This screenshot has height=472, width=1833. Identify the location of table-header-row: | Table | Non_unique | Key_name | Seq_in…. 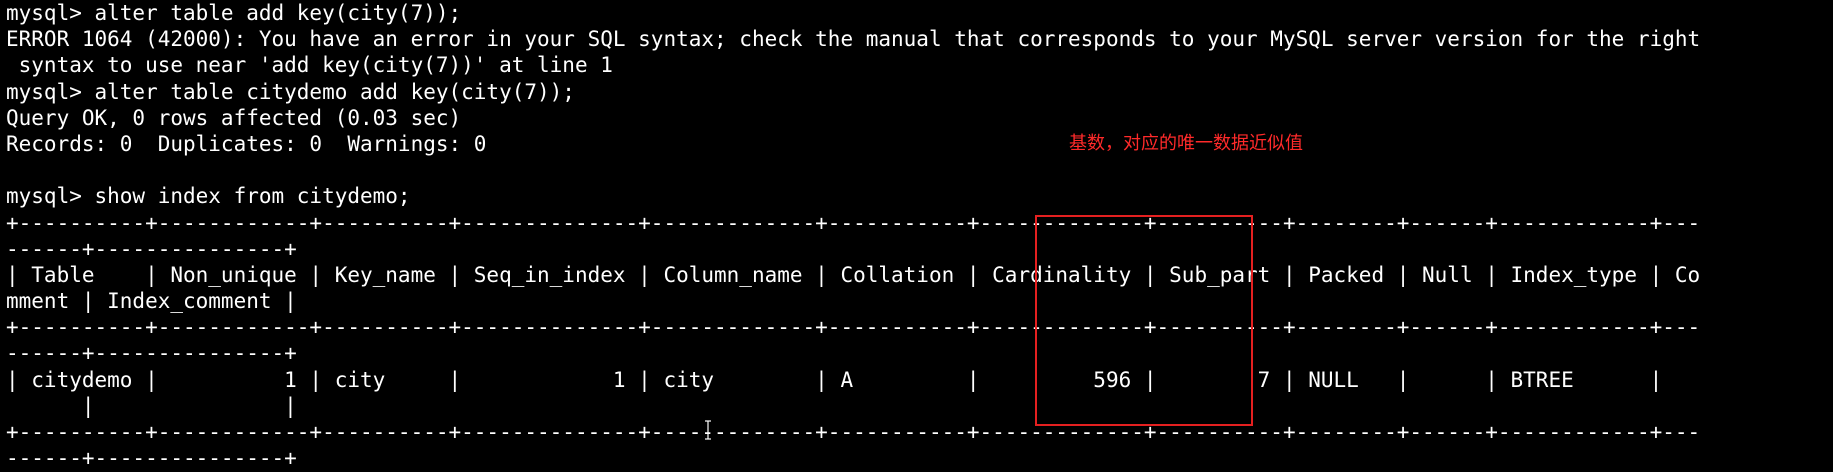
(853, 274).